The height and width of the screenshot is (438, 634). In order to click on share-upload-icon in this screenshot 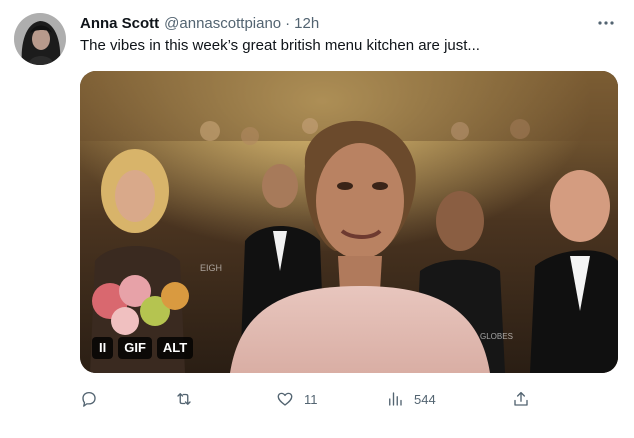, I will do `click(521, 399)`.